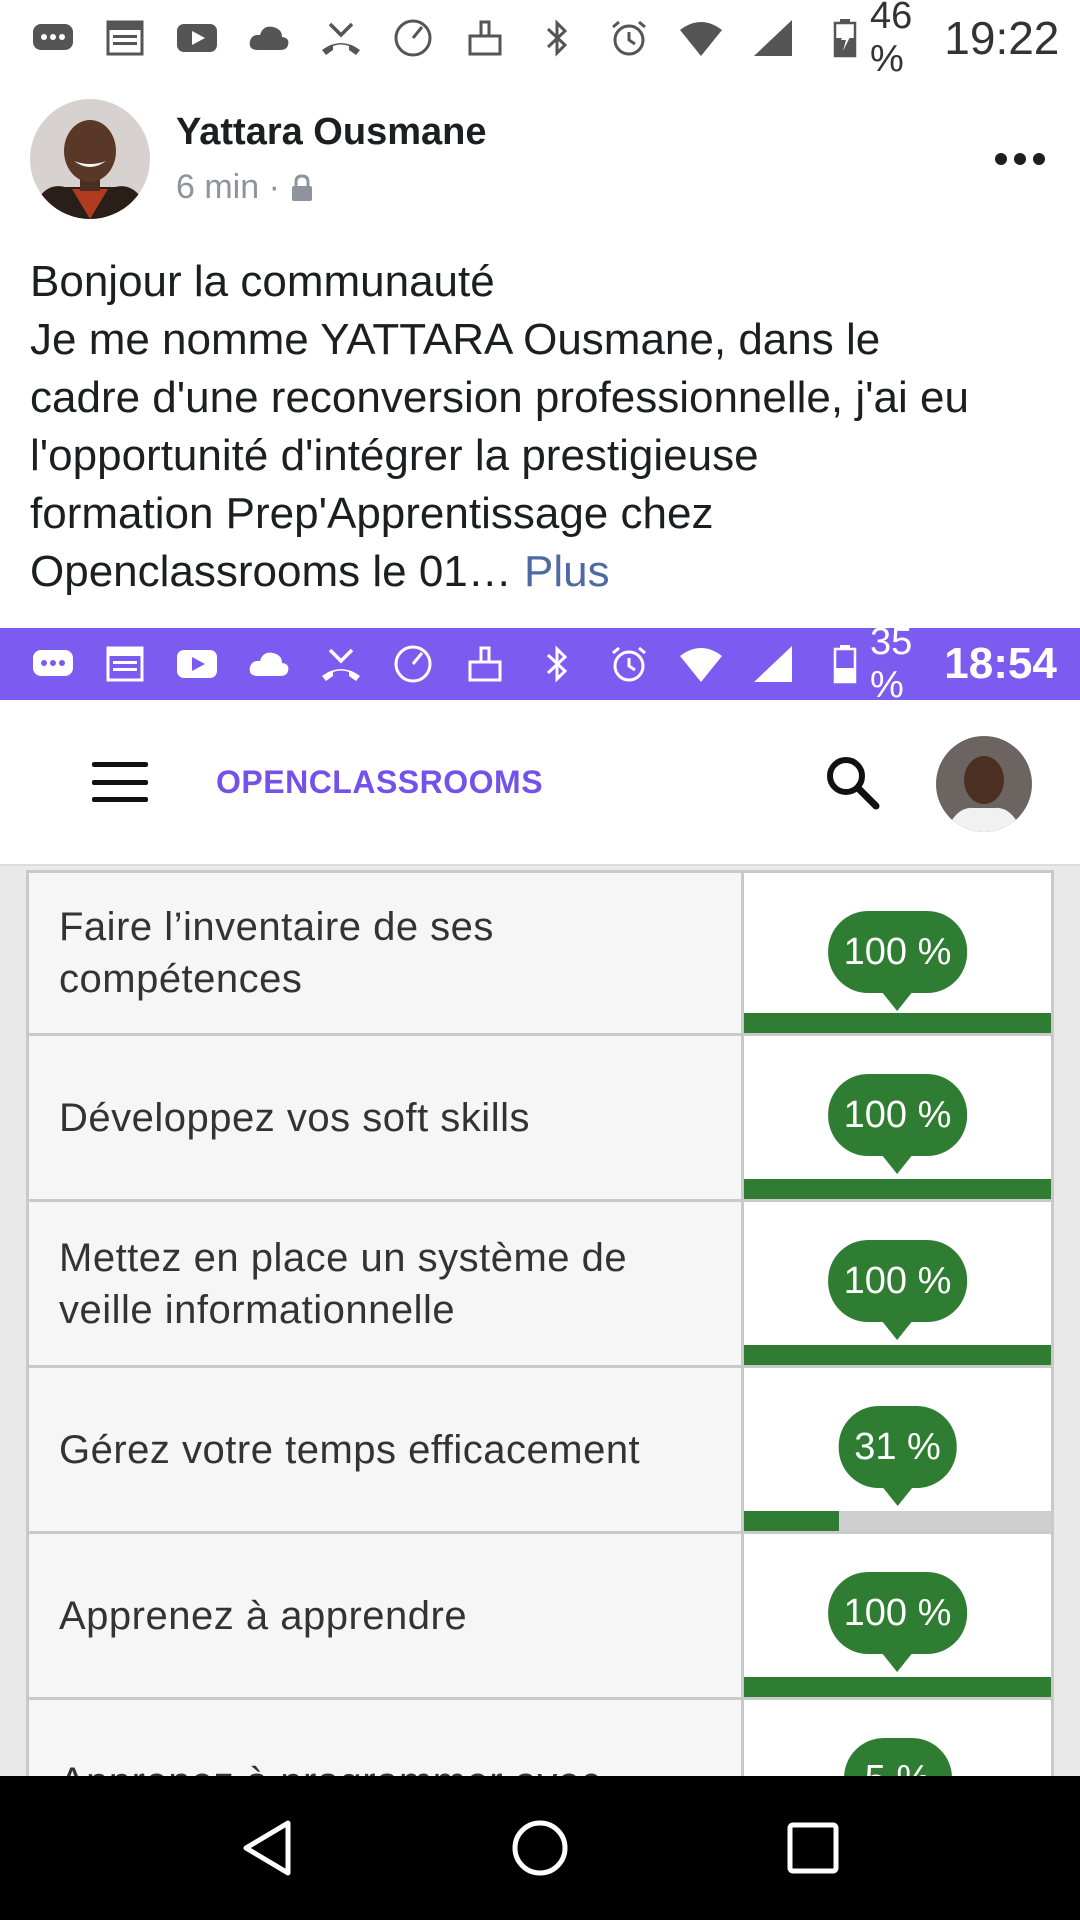  I want to click on post-line: formation Prep'Apprentissage chez, so click(372, 513).